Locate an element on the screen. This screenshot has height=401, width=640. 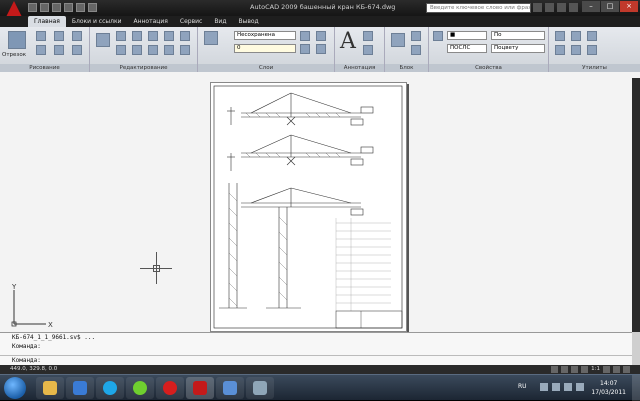
panel-modify-label: Редактирование is located at coordinates (143, 68).